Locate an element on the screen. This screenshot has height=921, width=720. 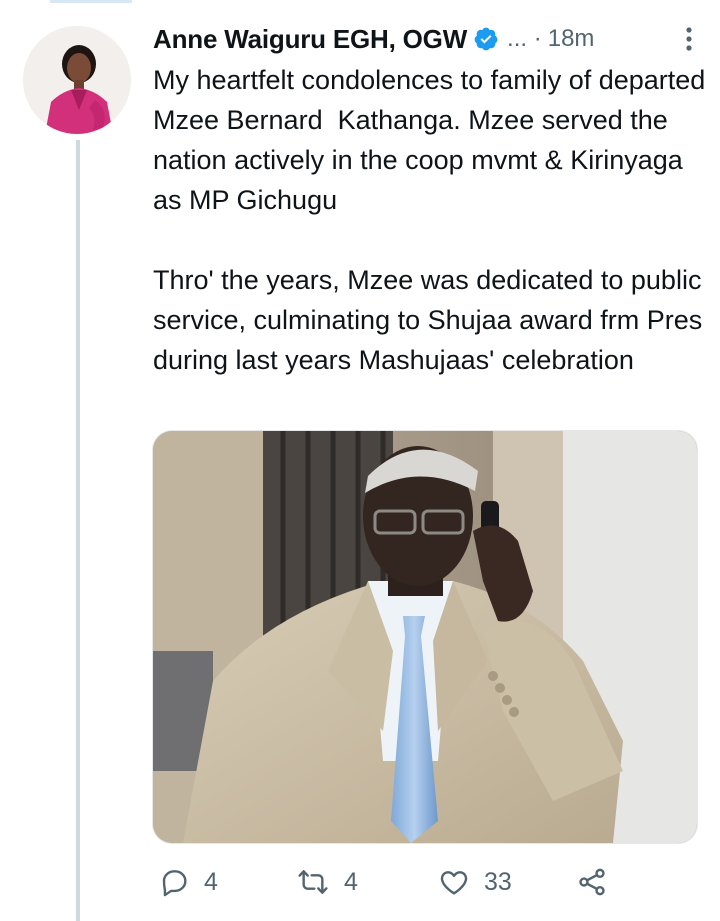
reply-button: 4 is located at coordinates (188, 882).